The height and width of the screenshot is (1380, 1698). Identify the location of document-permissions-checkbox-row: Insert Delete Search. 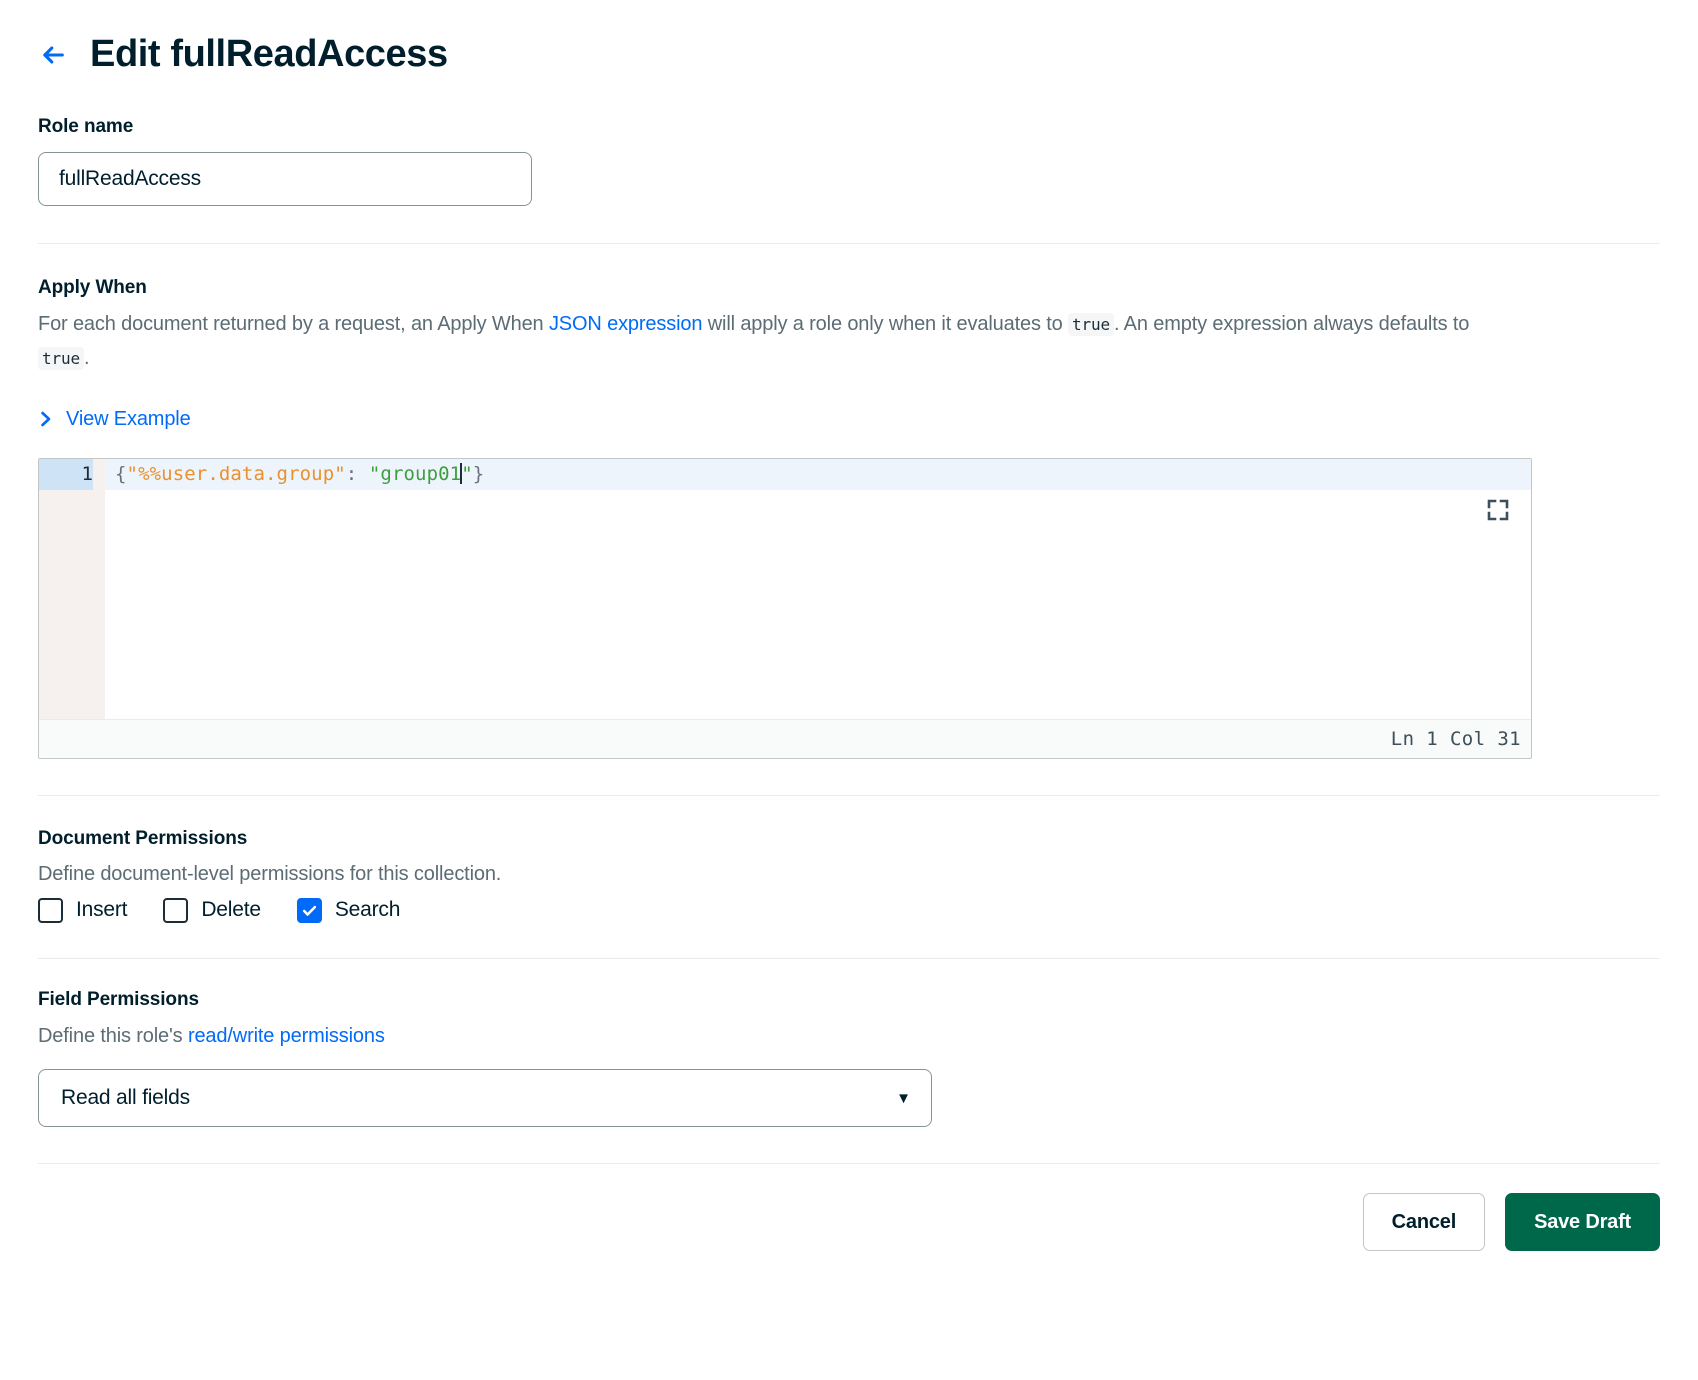
(849, 910).